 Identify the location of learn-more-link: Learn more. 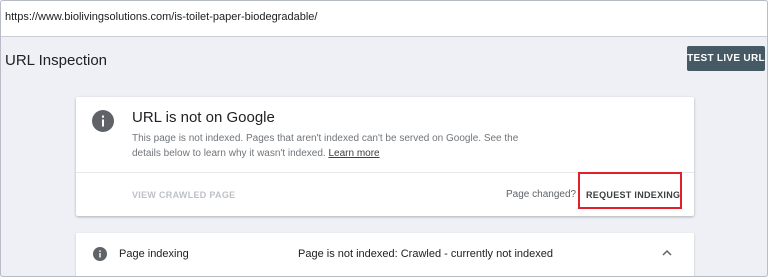
(353, 153).